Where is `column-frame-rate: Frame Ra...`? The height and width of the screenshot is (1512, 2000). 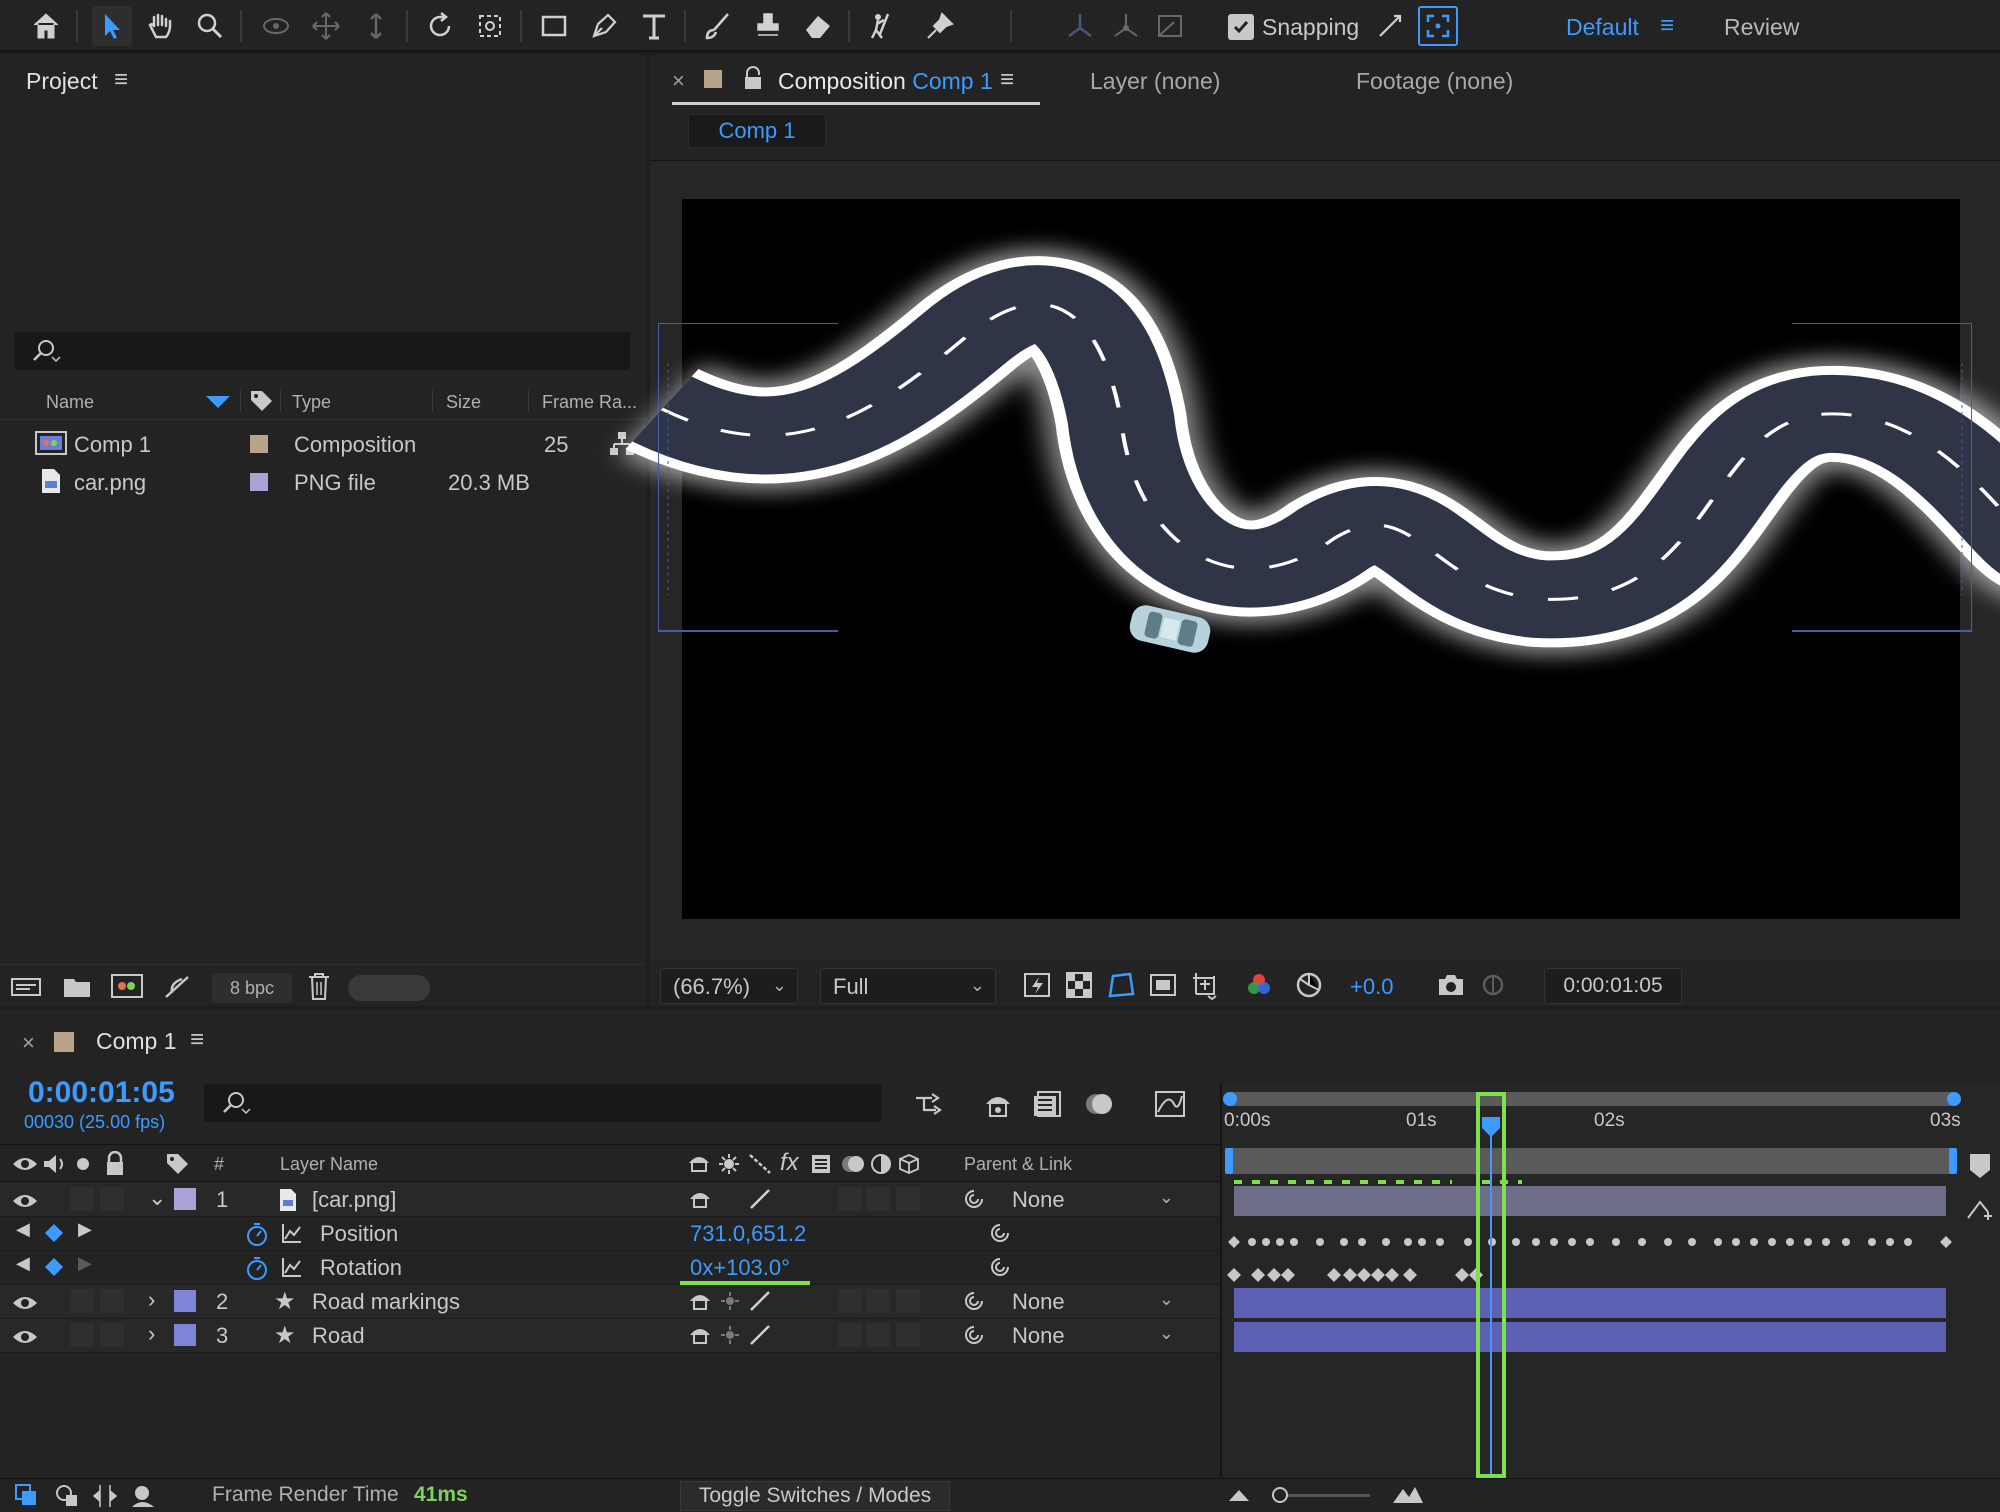
column-frame-rate: Frame Ra... is located at coordinates (589, 402).